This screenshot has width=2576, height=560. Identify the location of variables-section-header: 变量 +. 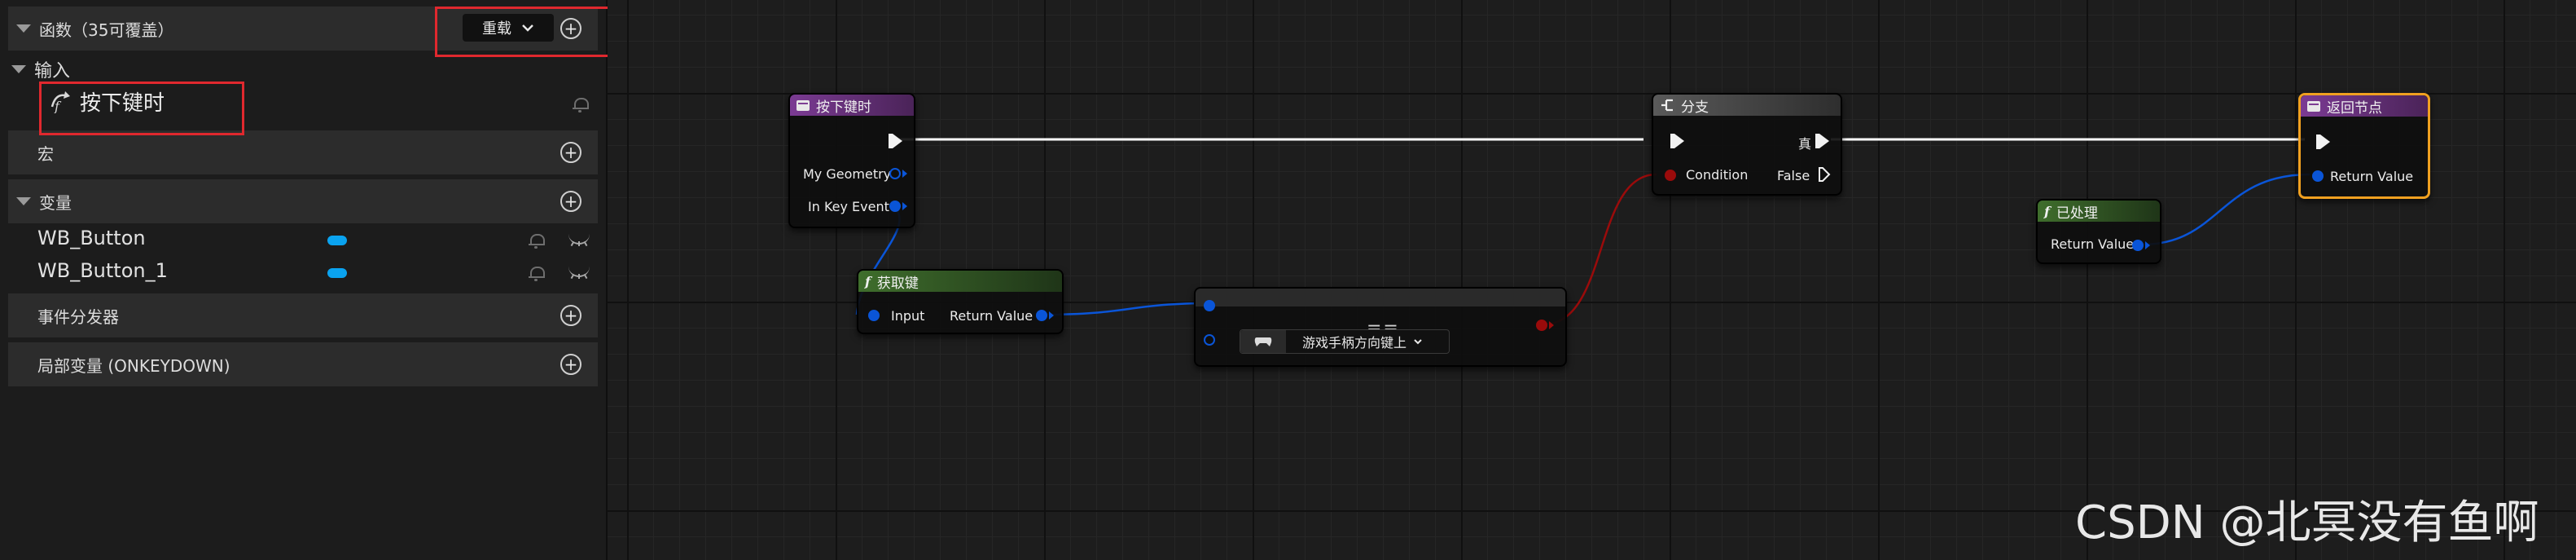
(303, 201).